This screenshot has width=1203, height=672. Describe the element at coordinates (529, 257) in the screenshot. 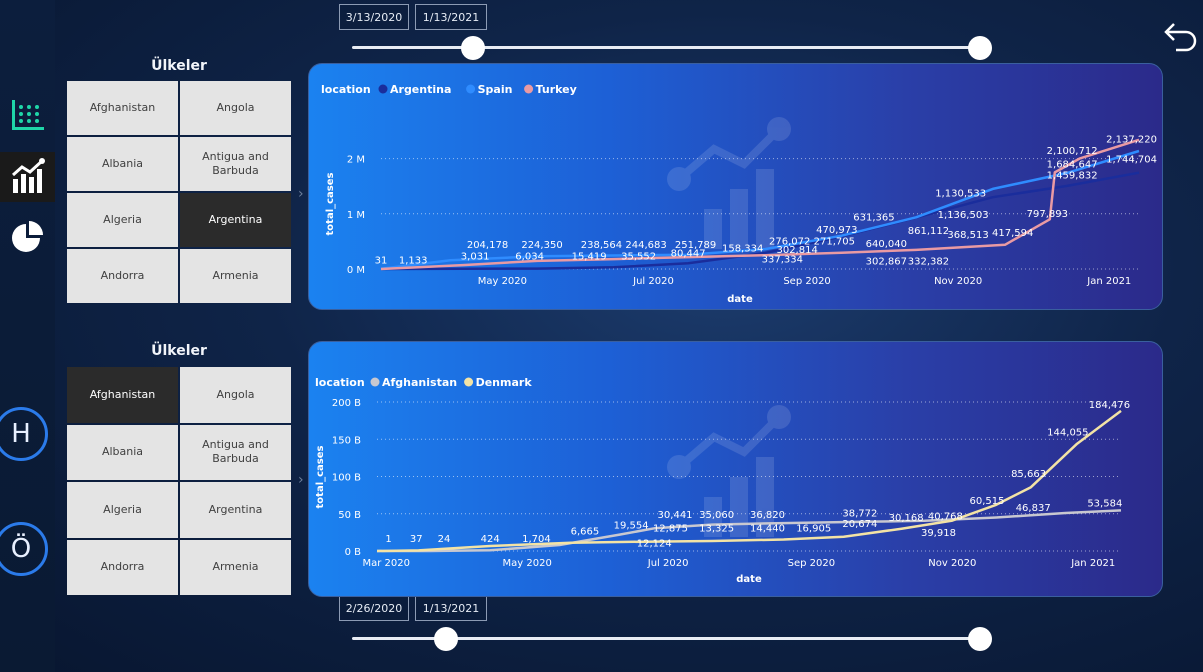

I see `data-label: 6,034` at that location.